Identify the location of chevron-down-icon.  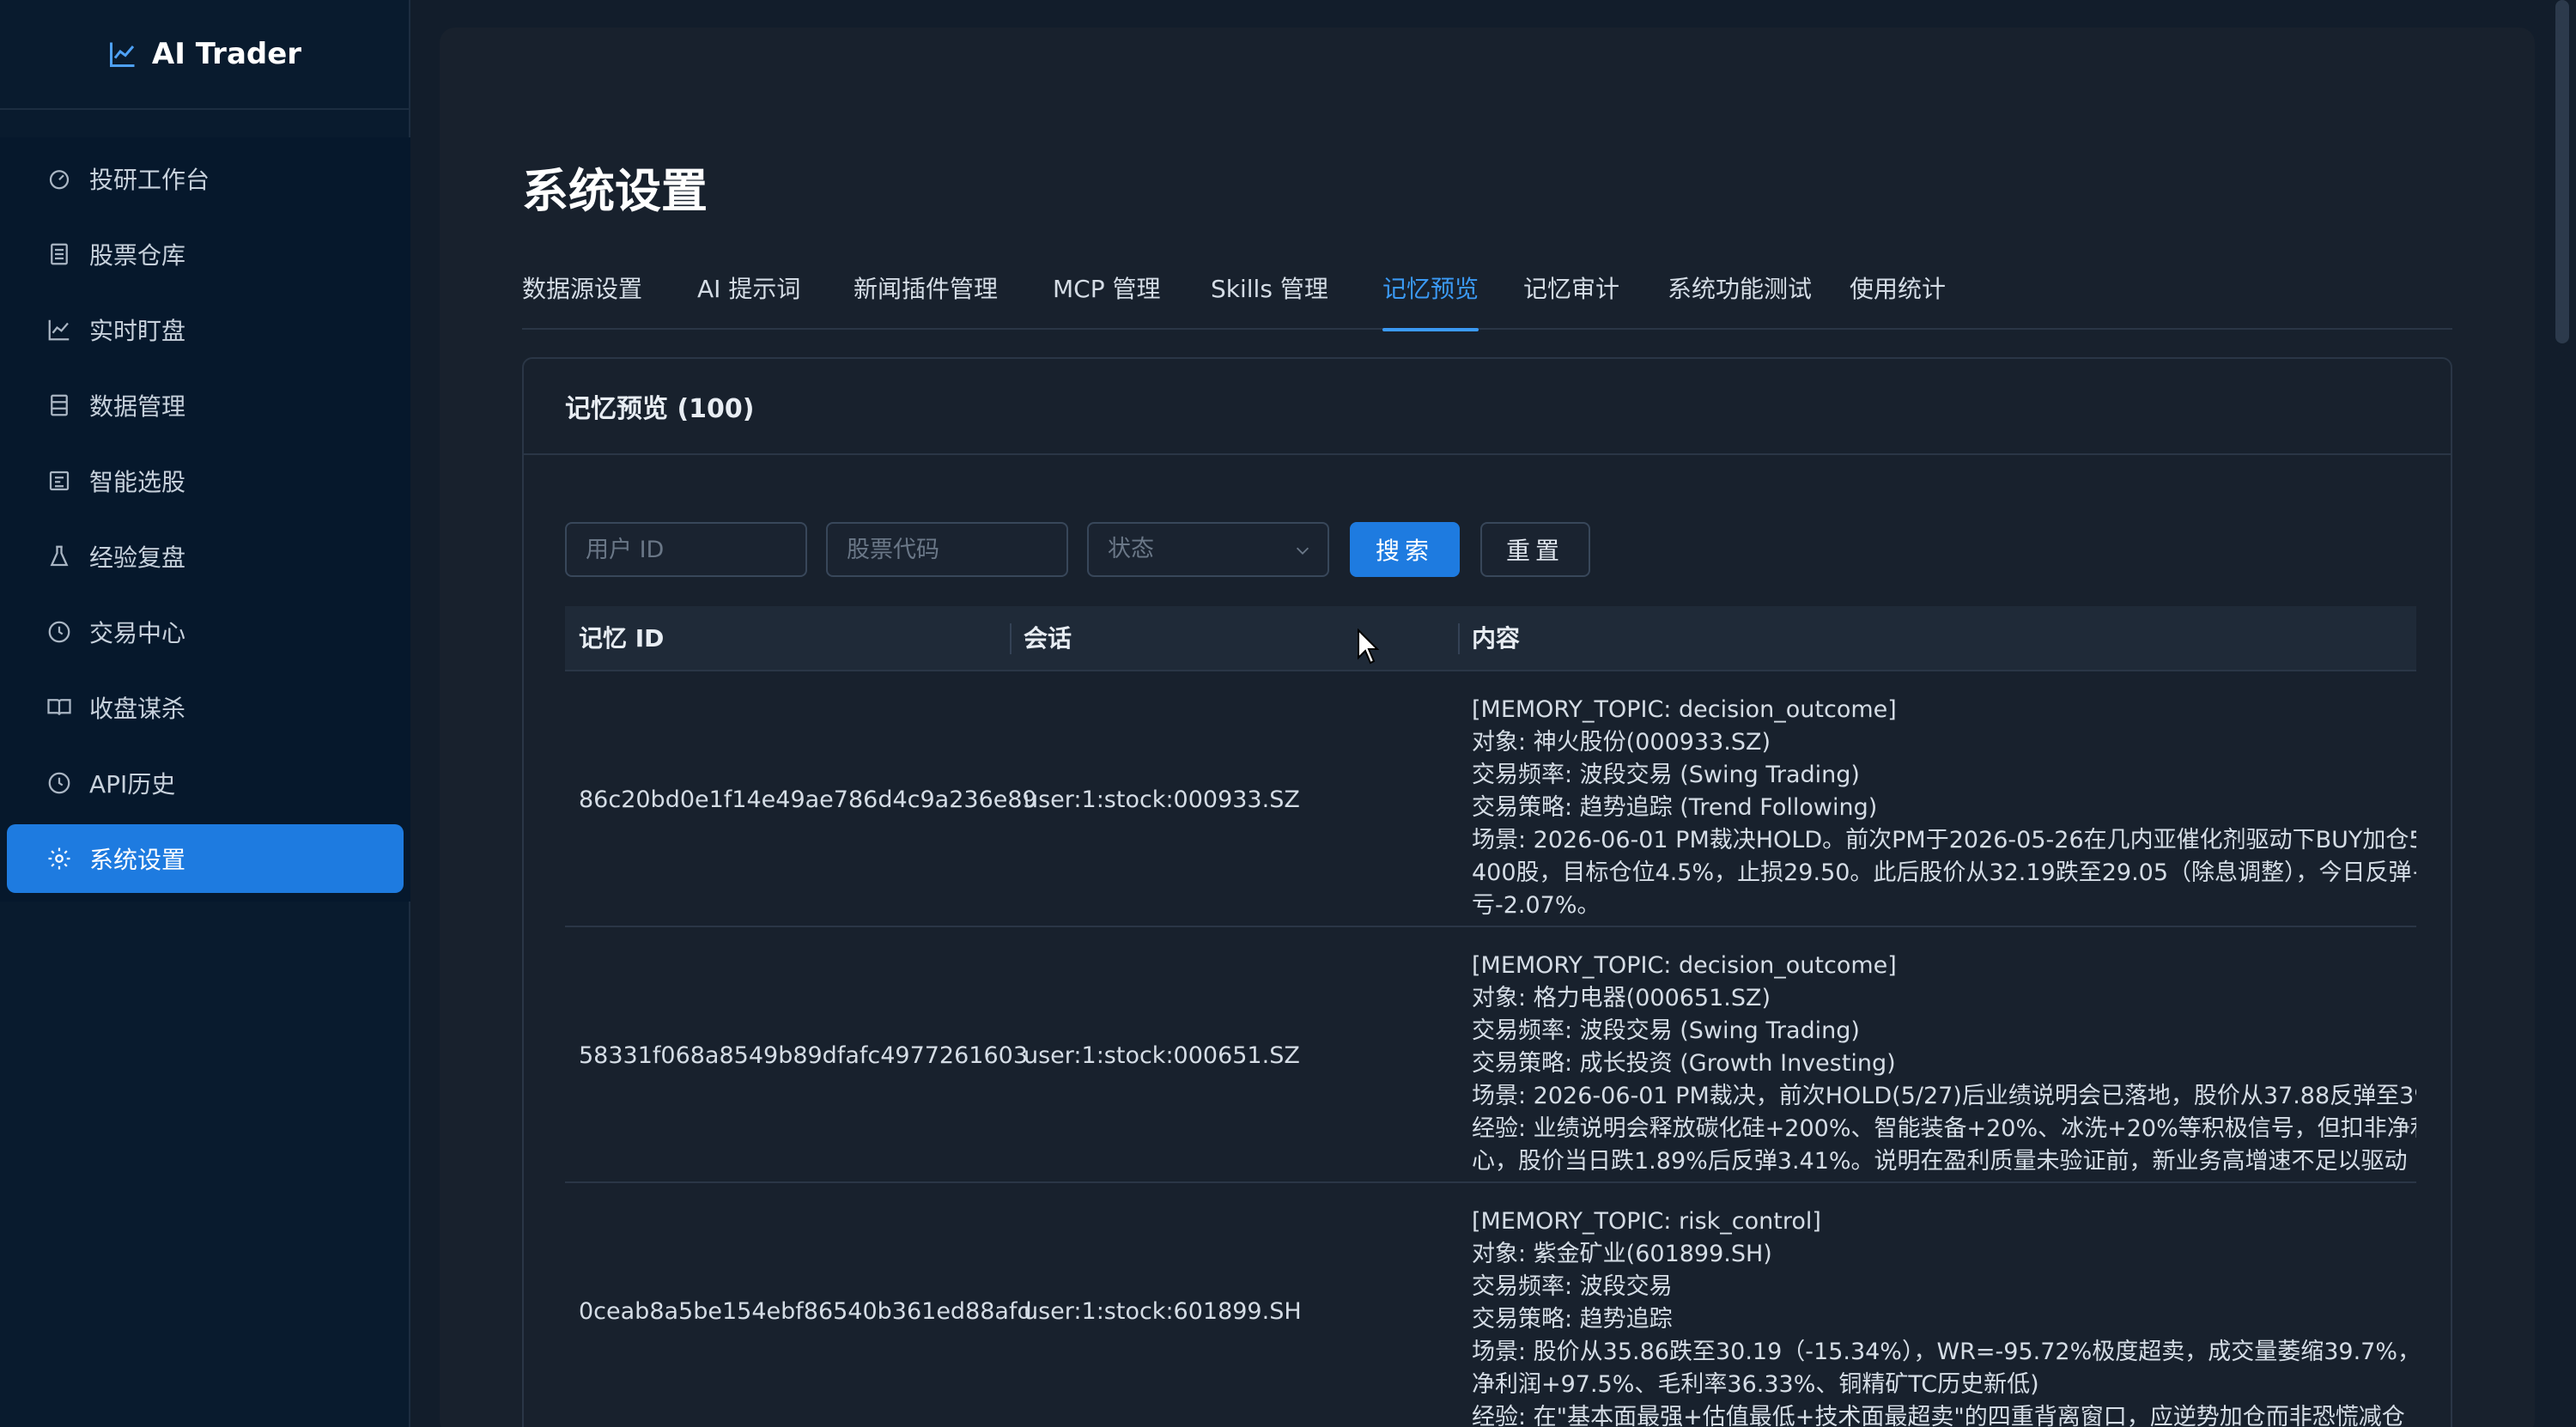
(1302, 551).